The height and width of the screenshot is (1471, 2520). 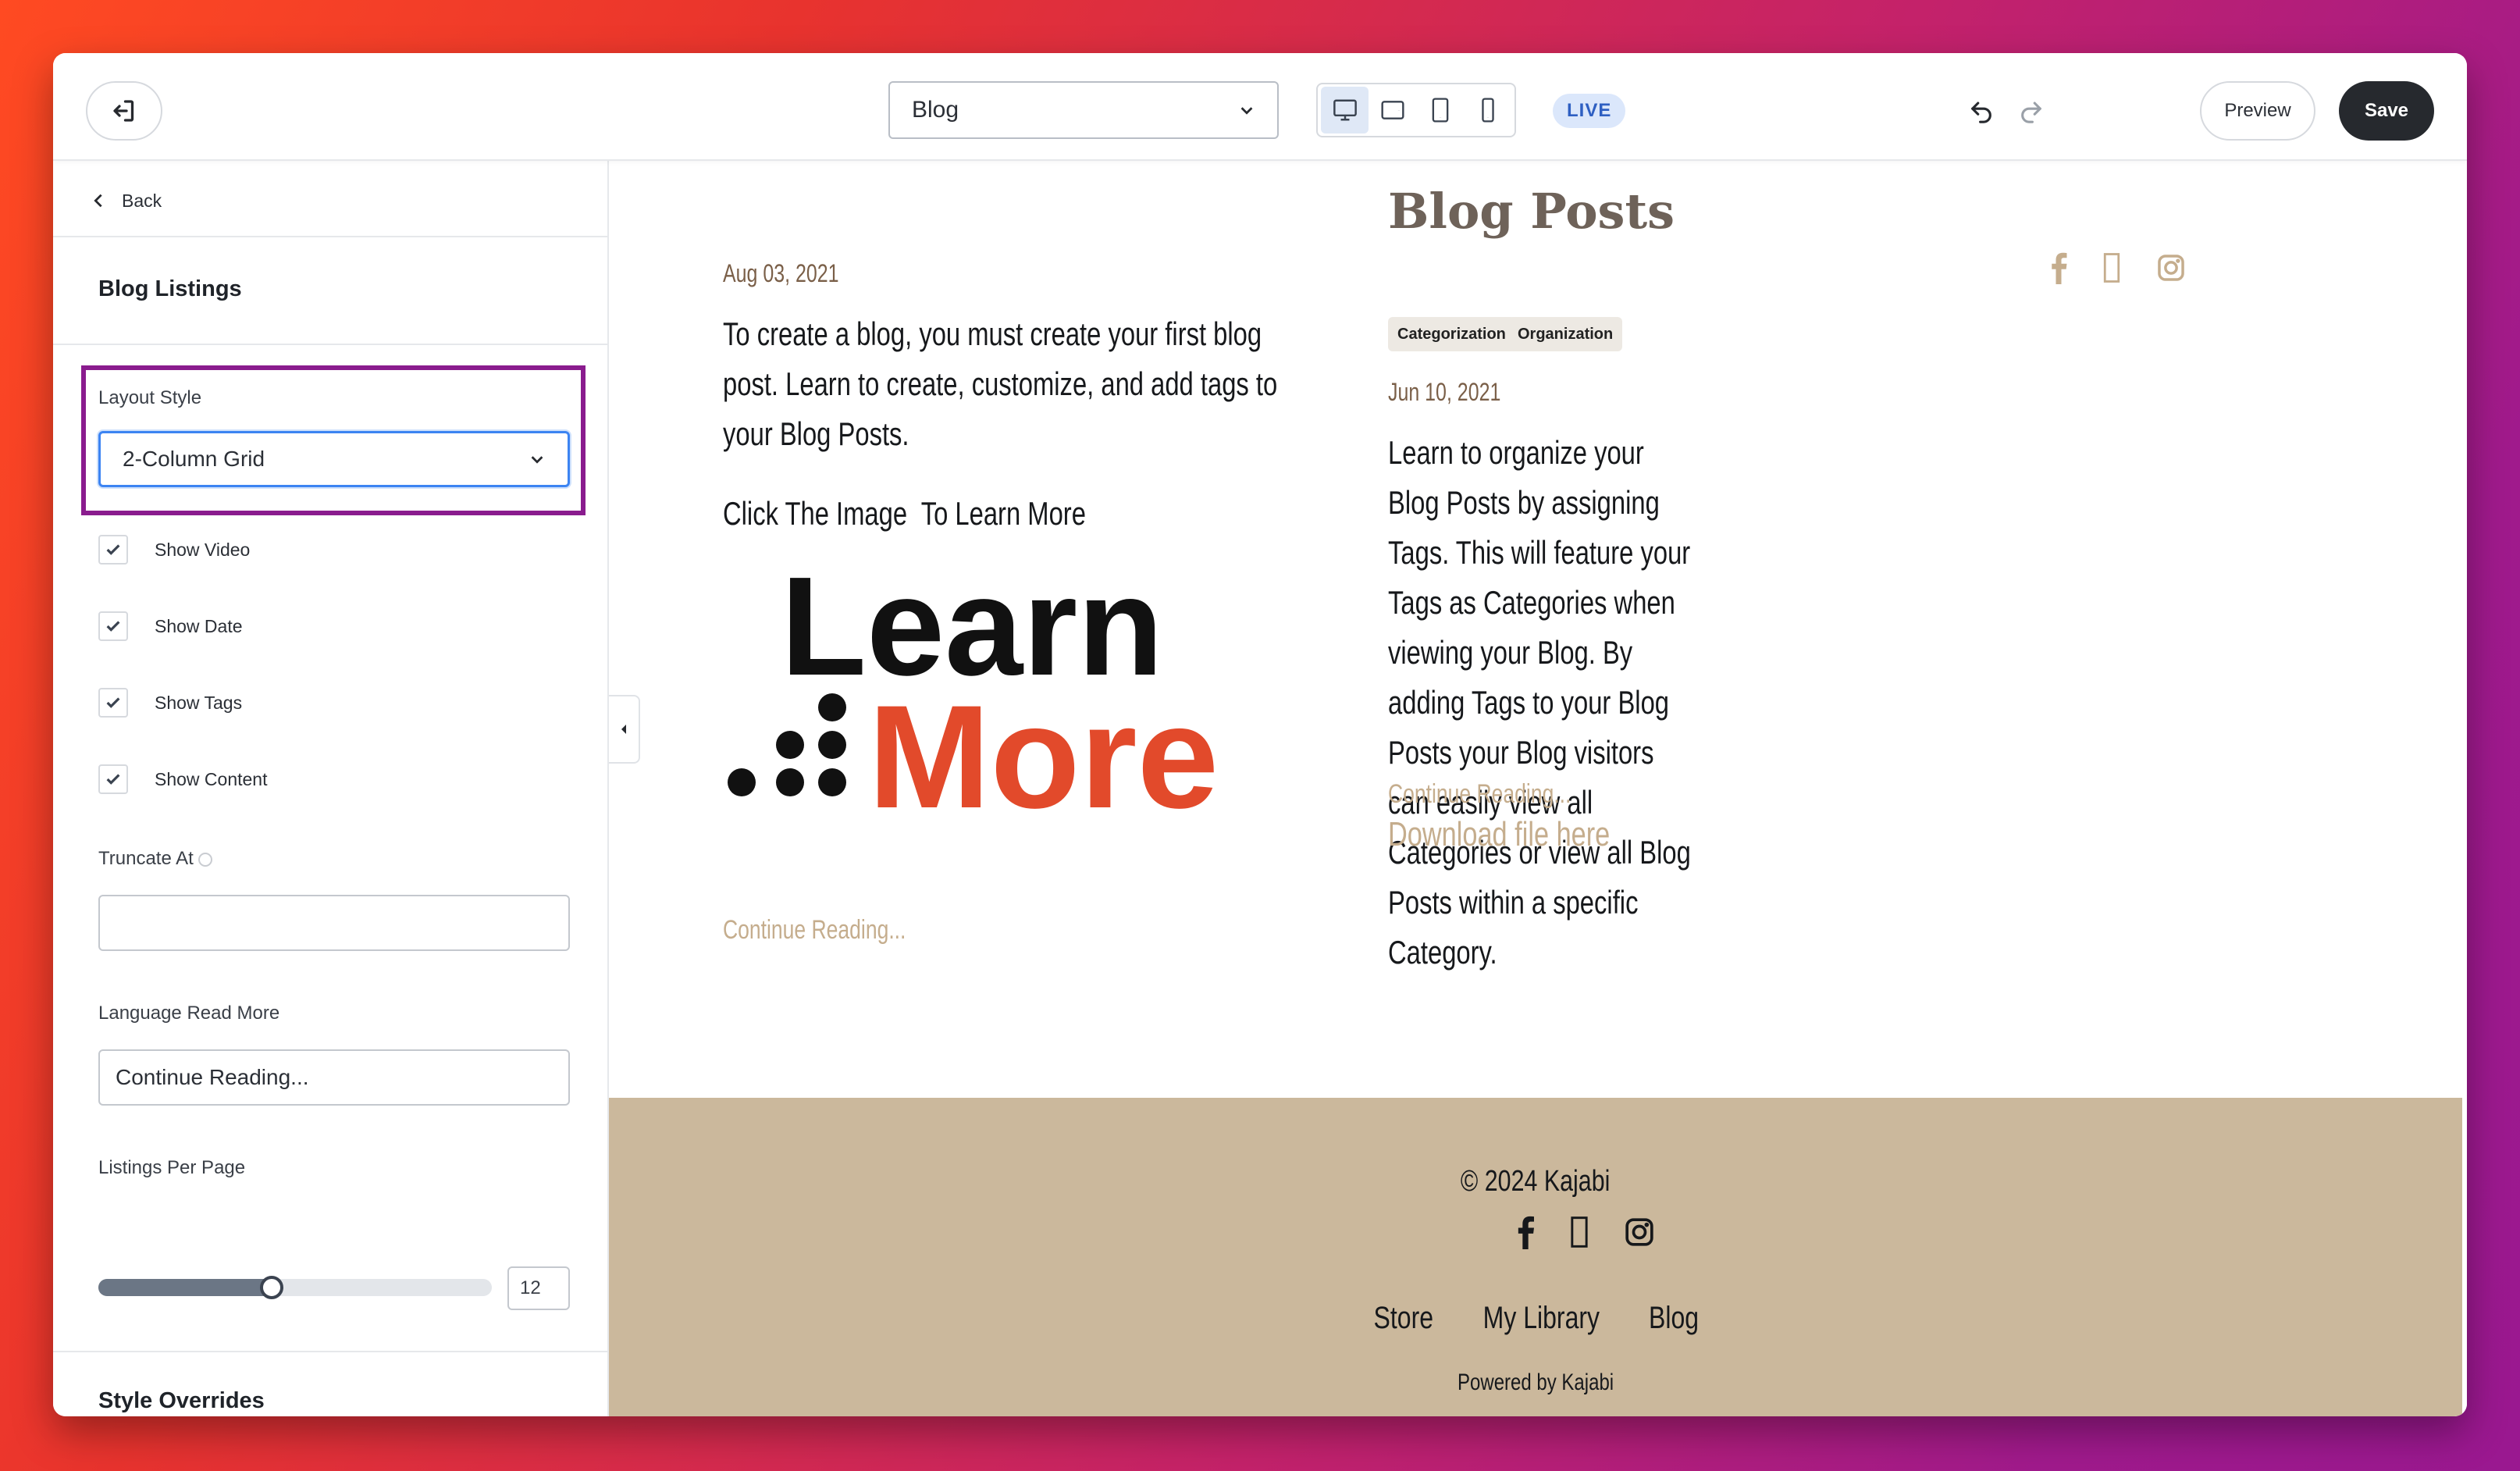 I want to click on truncate-input, so click(x=334, y=923).